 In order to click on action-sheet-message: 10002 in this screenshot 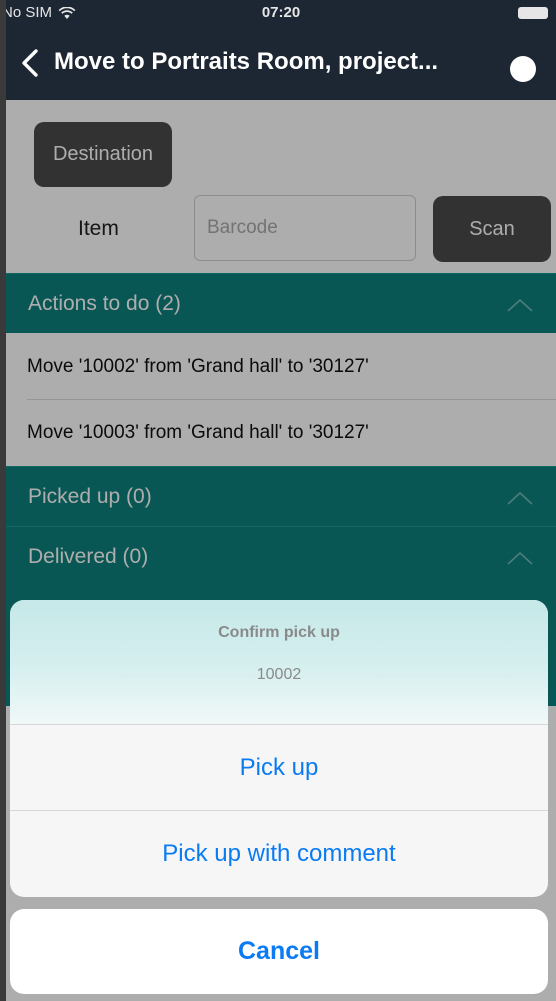, I will do `click(279, 674)`.